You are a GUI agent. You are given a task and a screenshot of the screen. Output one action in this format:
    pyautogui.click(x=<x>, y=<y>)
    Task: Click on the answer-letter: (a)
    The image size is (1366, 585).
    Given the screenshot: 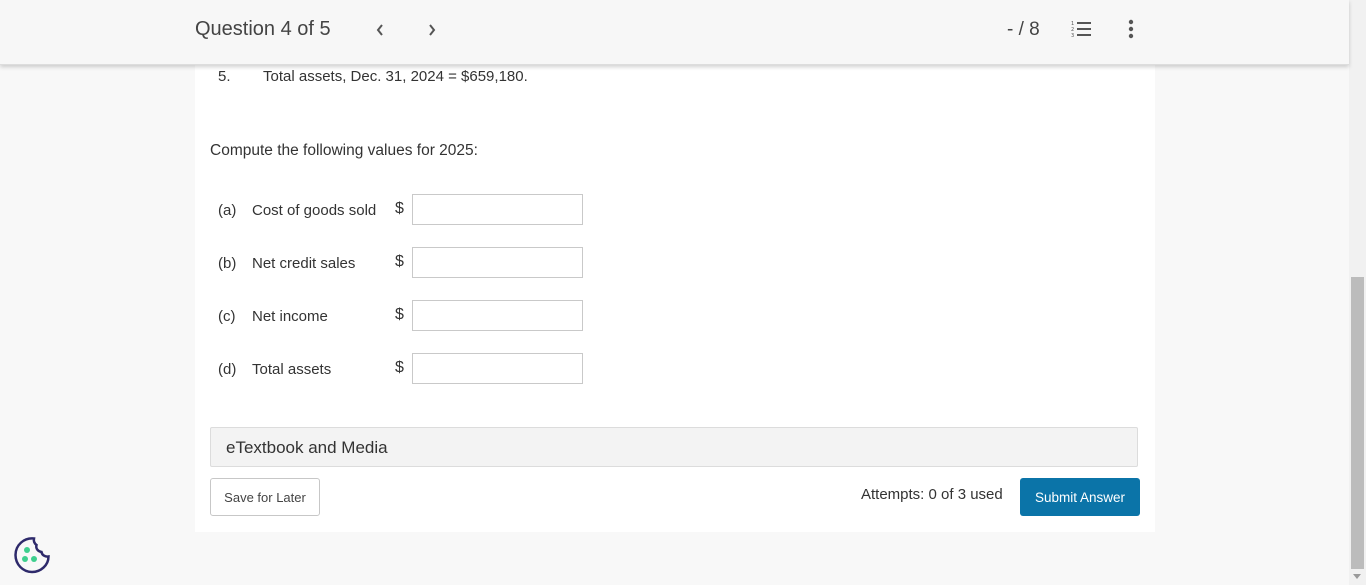 What is the action you would take?
    pyautogui.click(x=227, y=210)
    